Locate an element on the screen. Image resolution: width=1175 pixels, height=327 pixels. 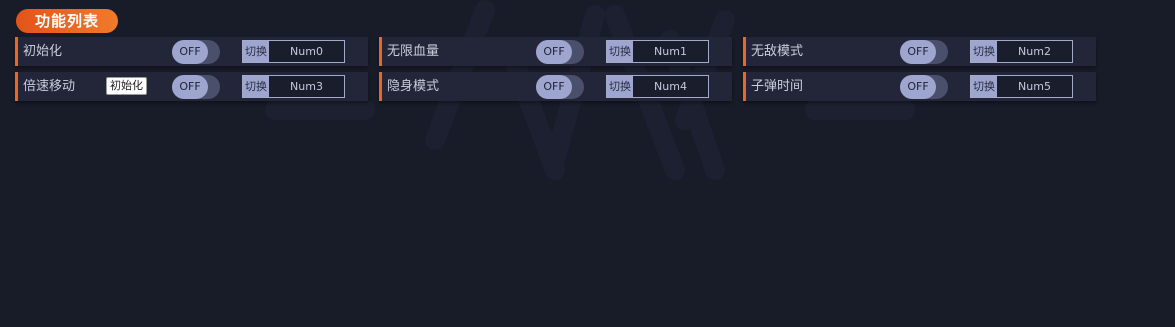
feature-label: 倍速移动 is located at coordinates (49, 86).